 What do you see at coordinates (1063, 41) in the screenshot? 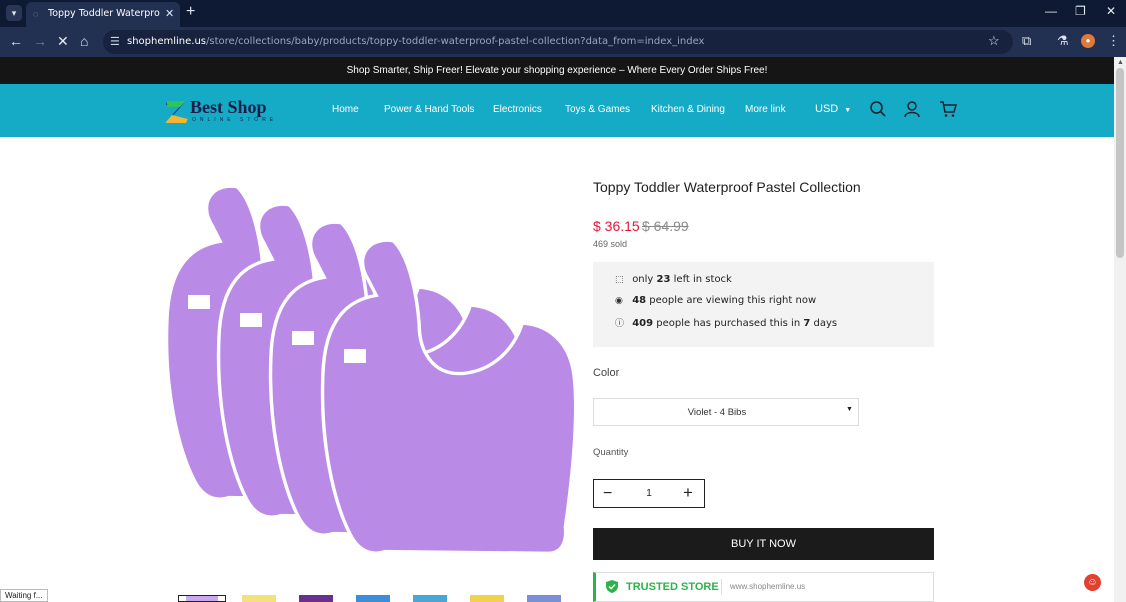
I see `labs-flask-icon: ⚗` at bounding box center [1063, 41].